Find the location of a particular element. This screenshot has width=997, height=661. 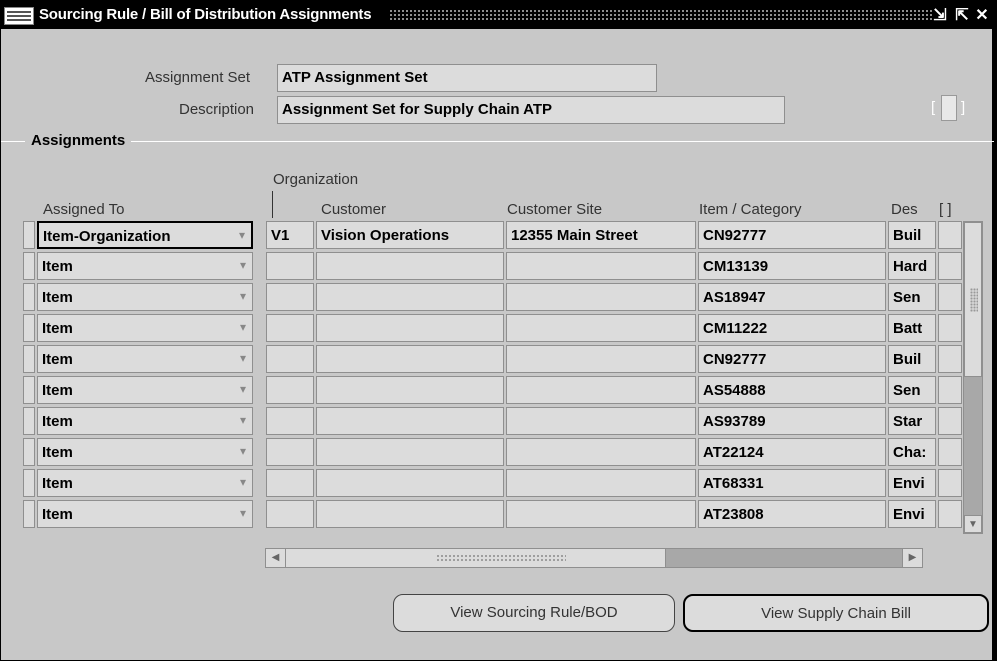

horizontal-scroll-thumb is located at coordinates (476, 558).